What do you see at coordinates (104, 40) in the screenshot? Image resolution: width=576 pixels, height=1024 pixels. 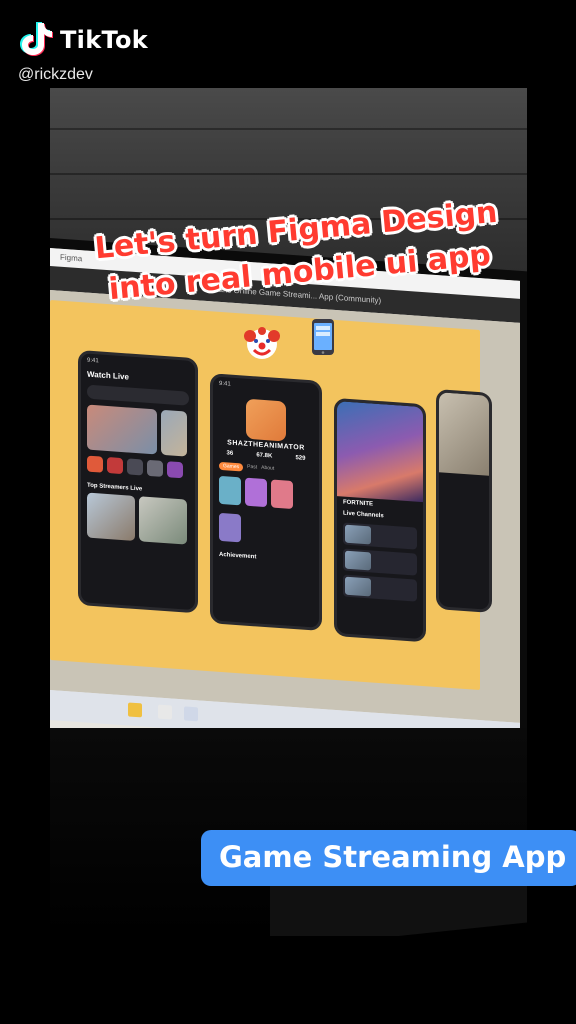 I see `tiktok-brand: TikTok` at bounding box center [104, 40].